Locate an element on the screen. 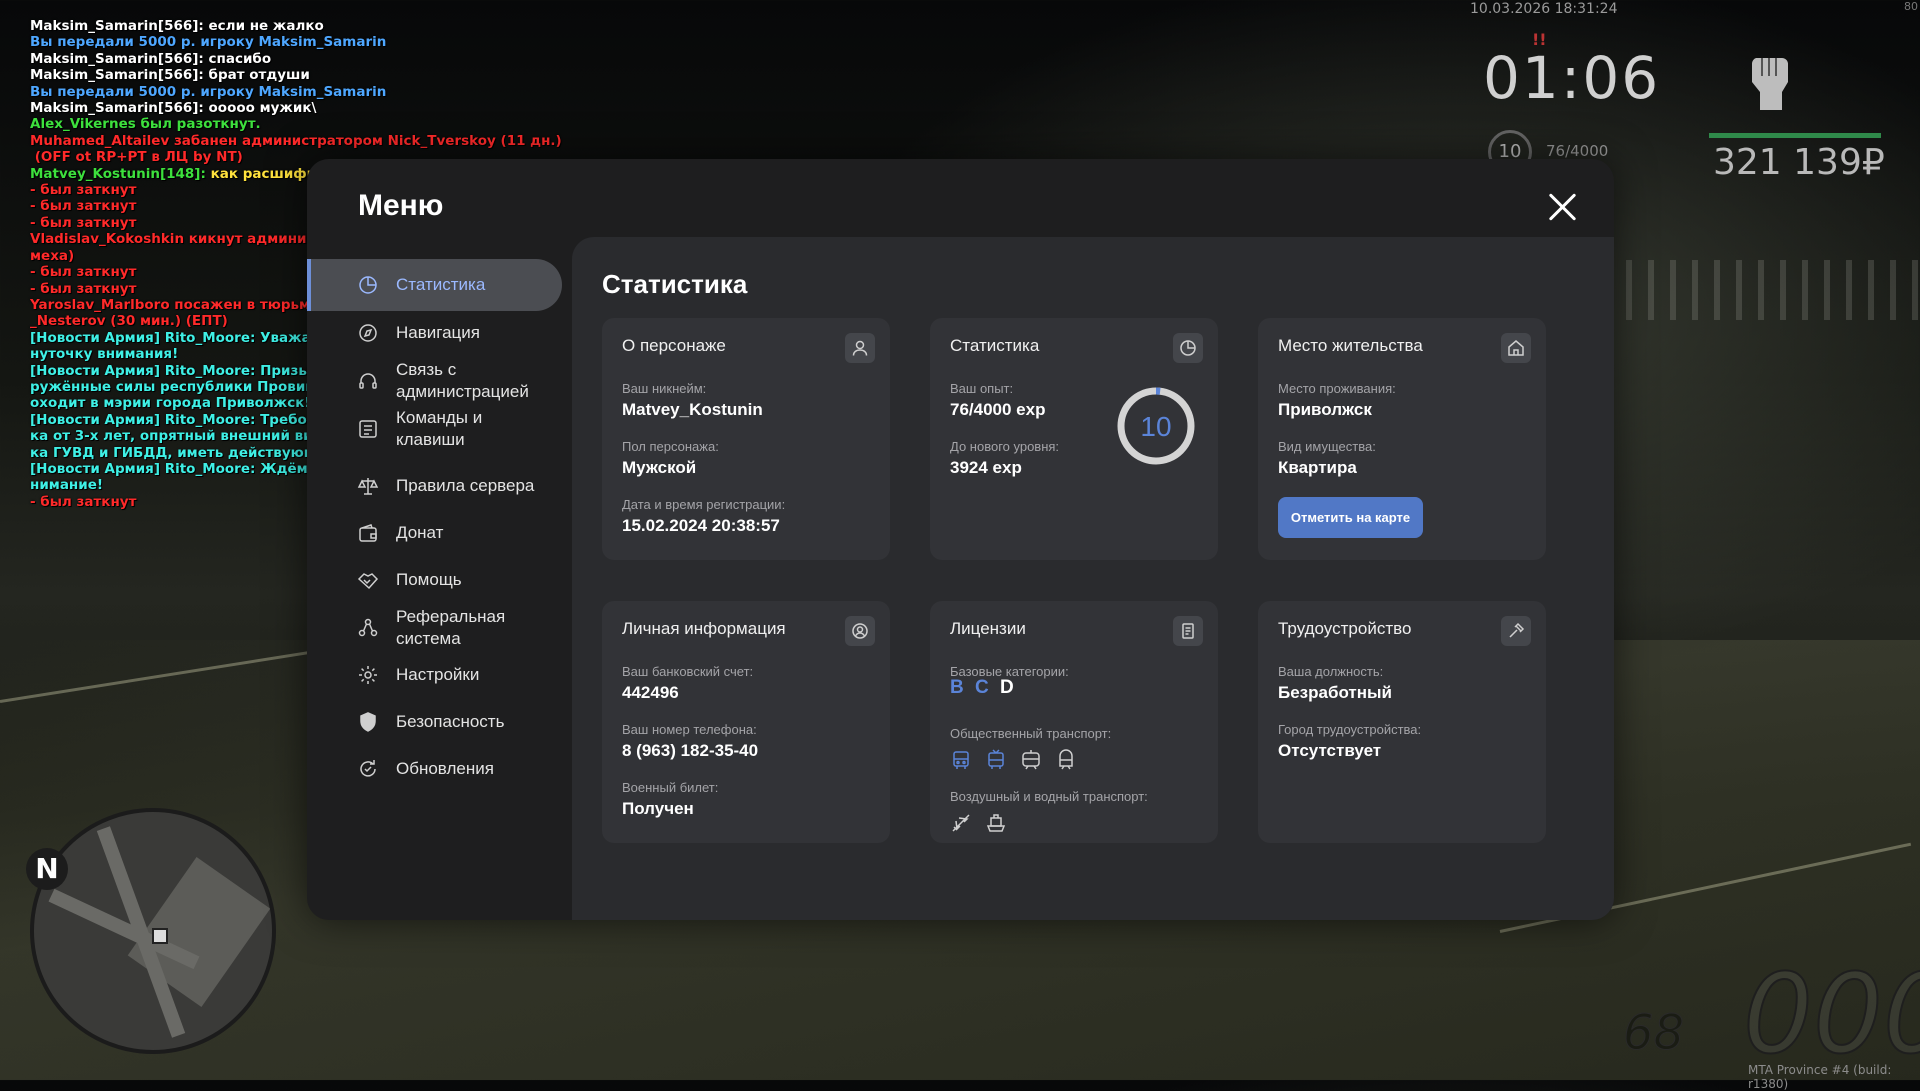  sidebar-item-10: Безопасность is located at coordinates (434, 722).